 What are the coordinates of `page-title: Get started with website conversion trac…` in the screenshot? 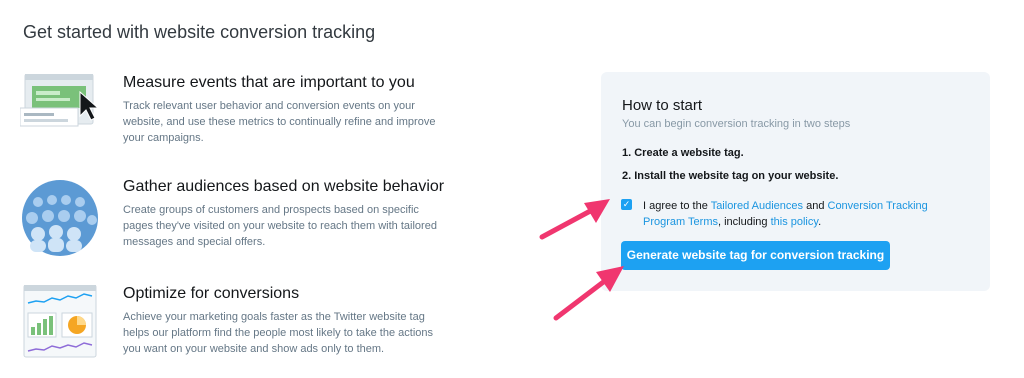 It's located at (199, 32).